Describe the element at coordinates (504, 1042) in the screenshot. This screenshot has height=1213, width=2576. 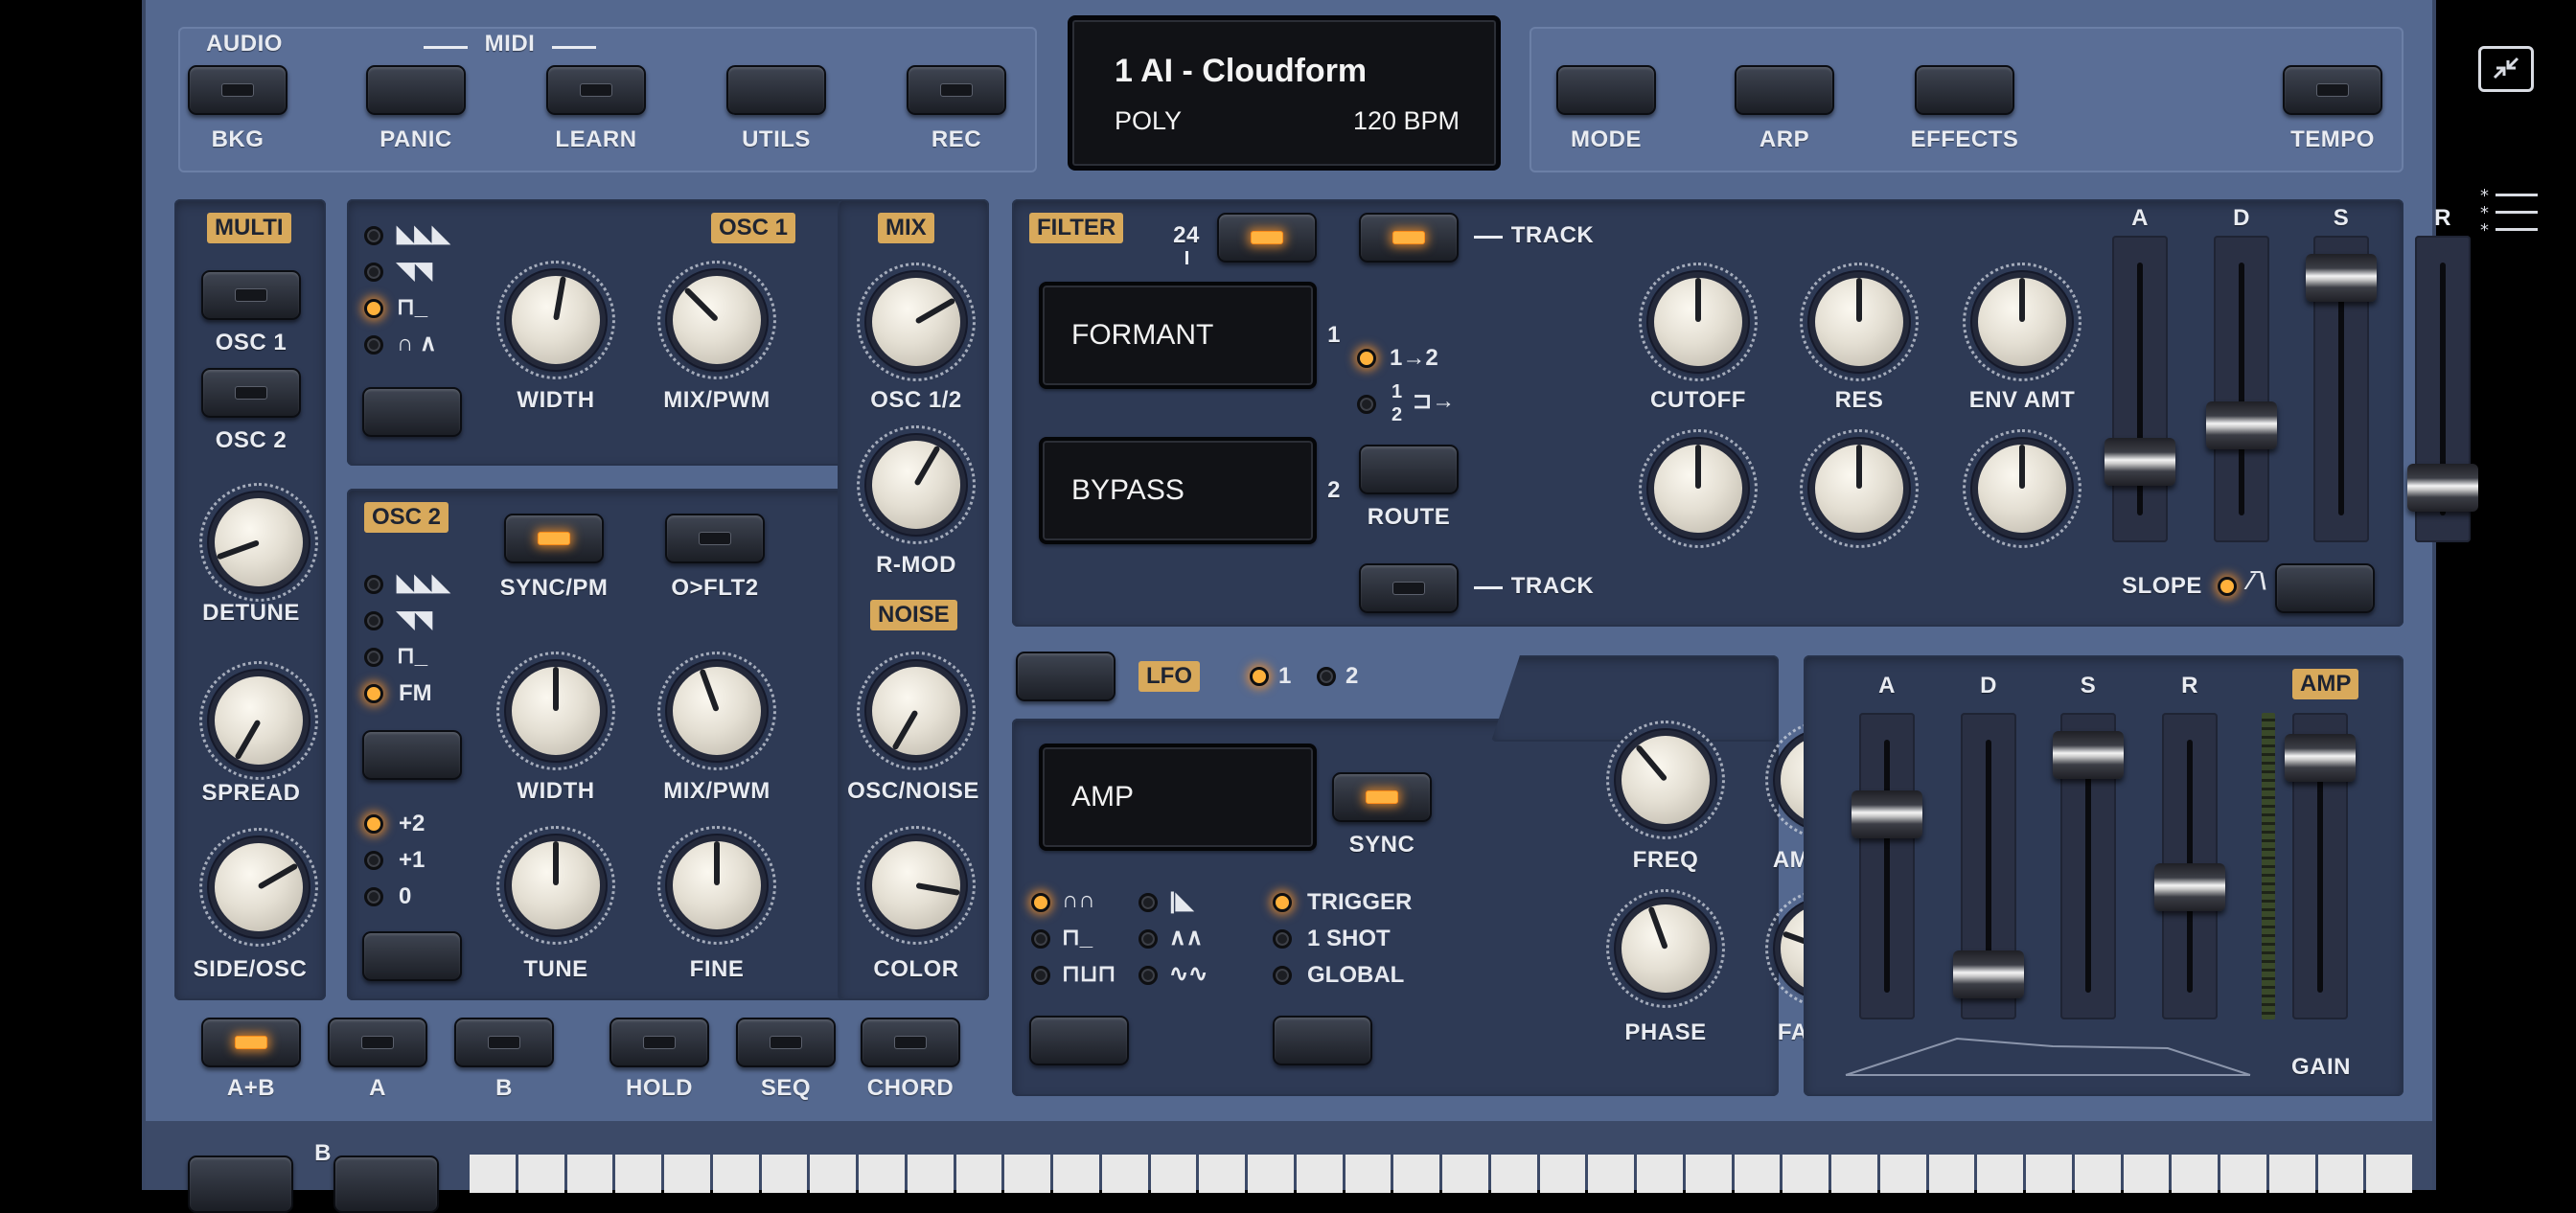
I see `b-button` at that location.